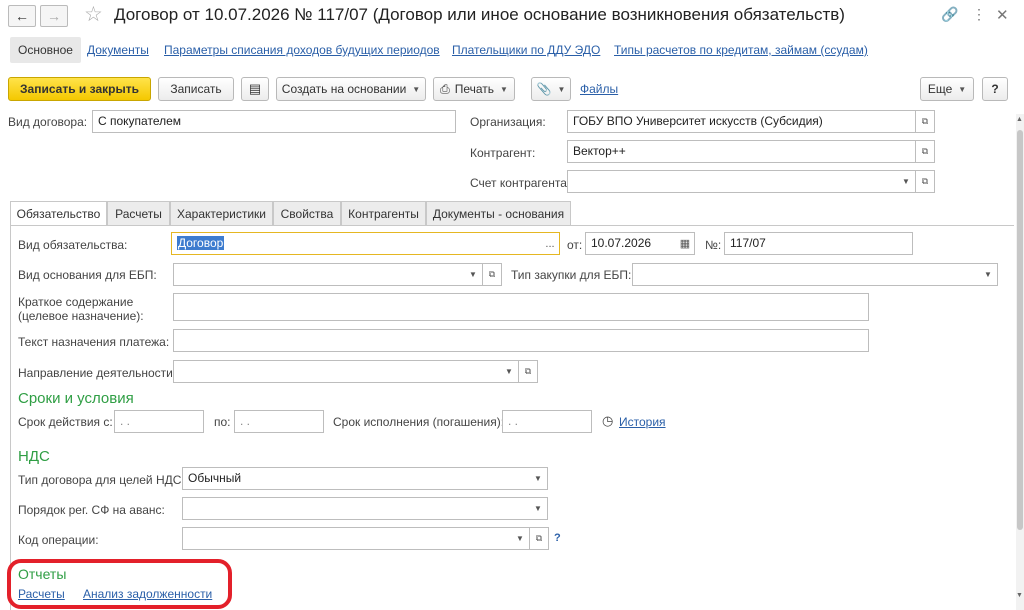 This screenshot has width=1024, height=610. What do you see at coordinates (547, 421) in the screenshot?
I see `due-date-field: . .` at bounding box center [547, 421].